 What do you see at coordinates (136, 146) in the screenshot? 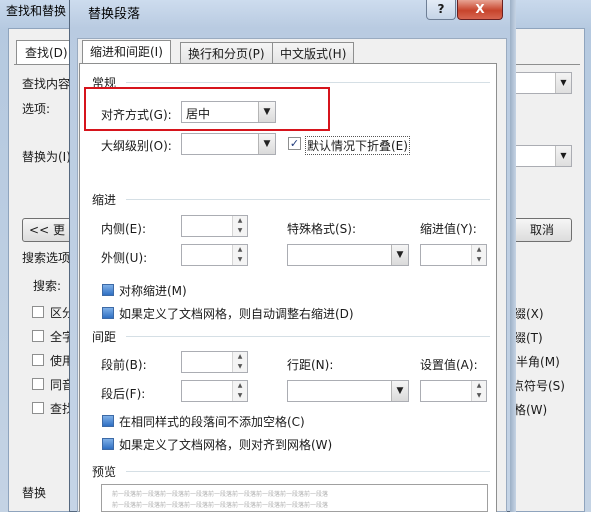
I see `outline-level-label: 大纲级别(O):` at bounding box center [136, 146].